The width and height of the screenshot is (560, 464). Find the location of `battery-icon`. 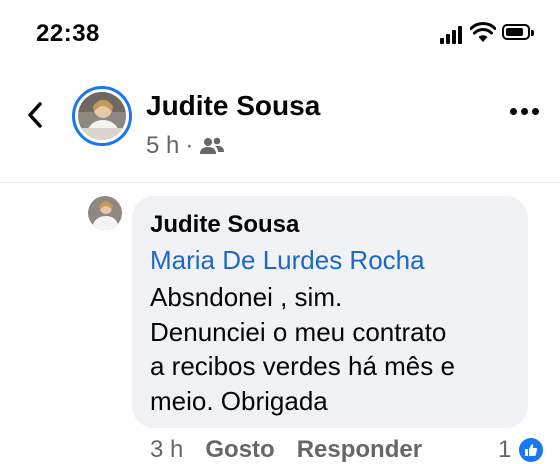

battery-icon is located at coordinates (518, 32).